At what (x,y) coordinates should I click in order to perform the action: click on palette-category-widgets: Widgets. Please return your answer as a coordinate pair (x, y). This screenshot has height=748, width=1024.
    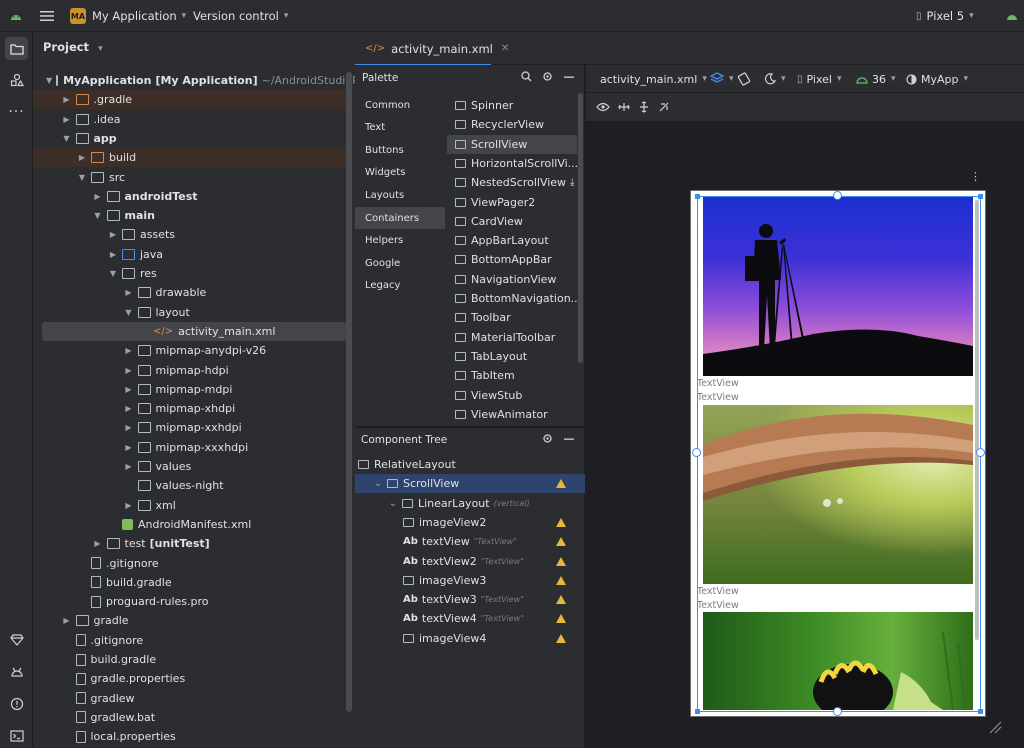
    Looking at the image, I should click on (400, 173).